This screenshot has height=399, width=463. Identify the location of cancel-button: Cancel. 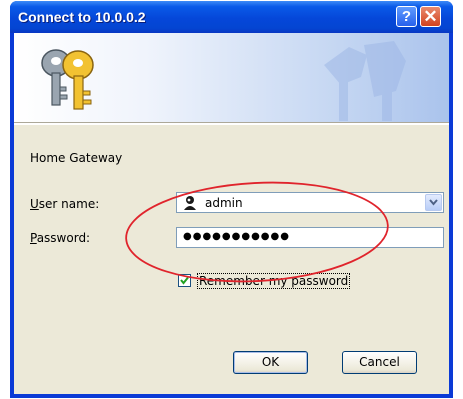
(379, 362).